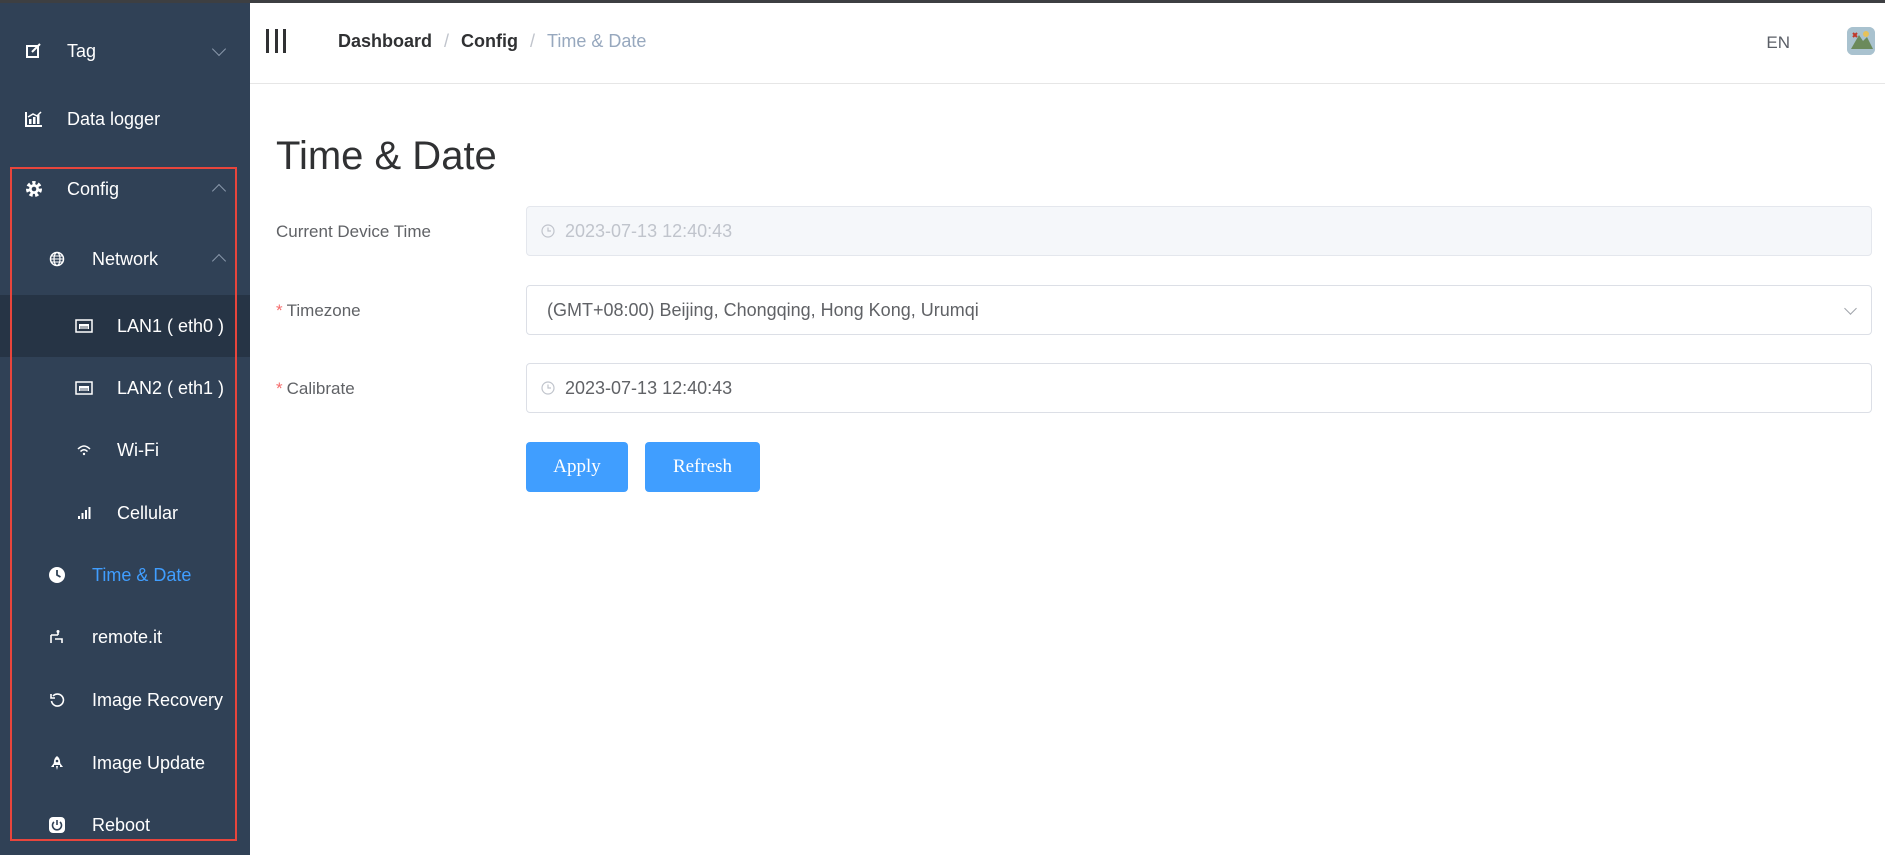 The height and width of the screenshot is (855, 1885). I want to click on sidebar-item-lan1: LAN1 ( eth0 ), so click(125, 326).